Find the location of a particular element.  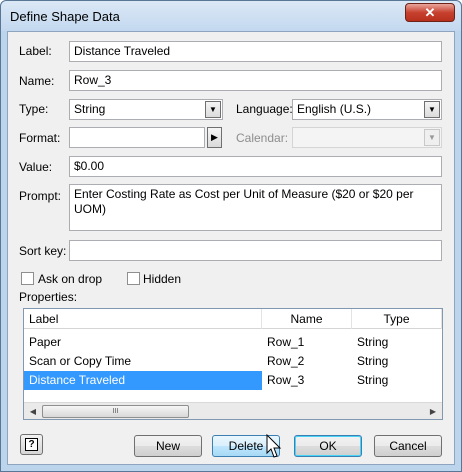

list-item: Scan or Copy Time Row_2 String is located at coordinates (233, 361).